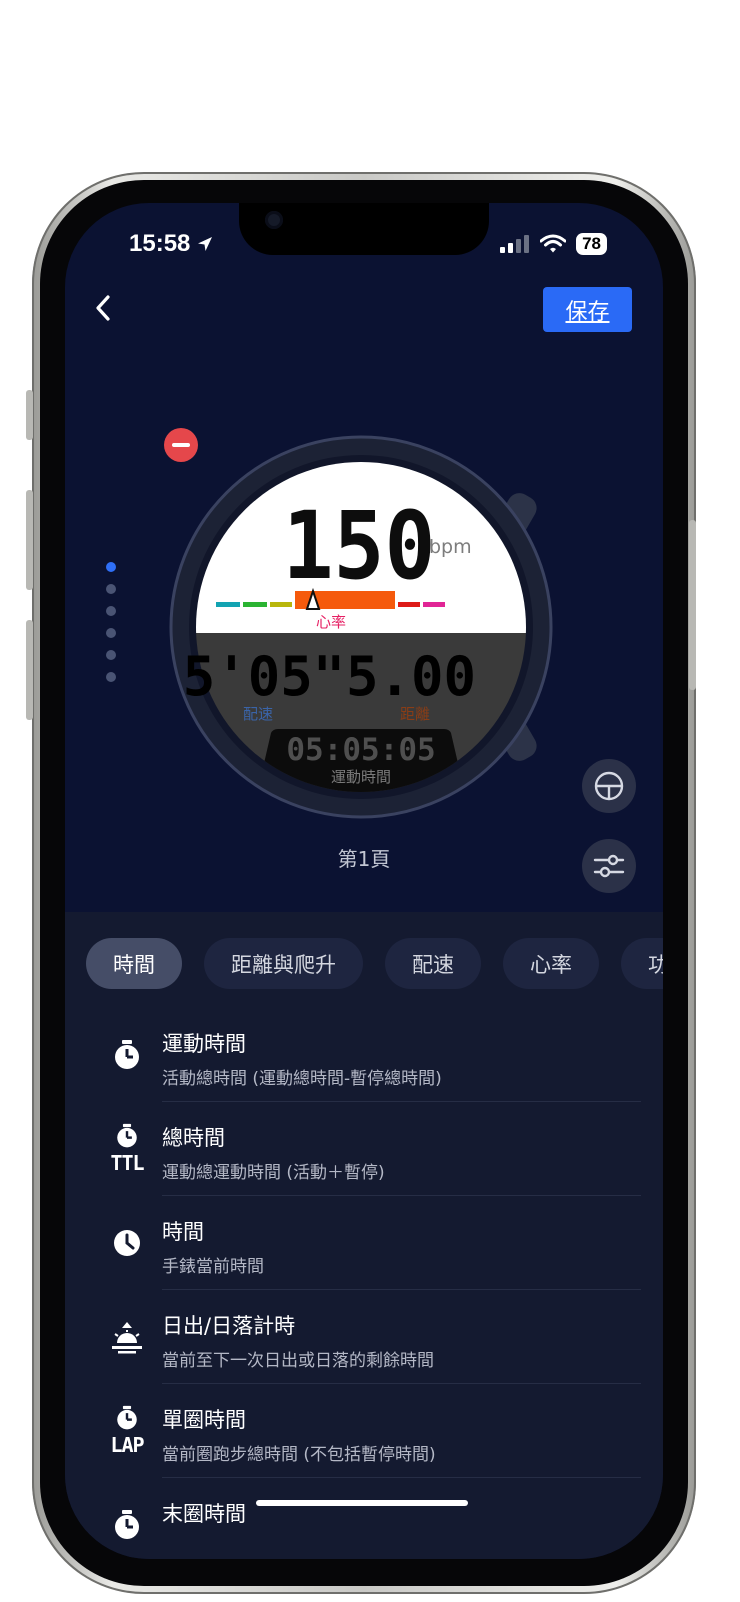 The image size is (740, 1602). I want to click on front-camera, so click(274, 220).